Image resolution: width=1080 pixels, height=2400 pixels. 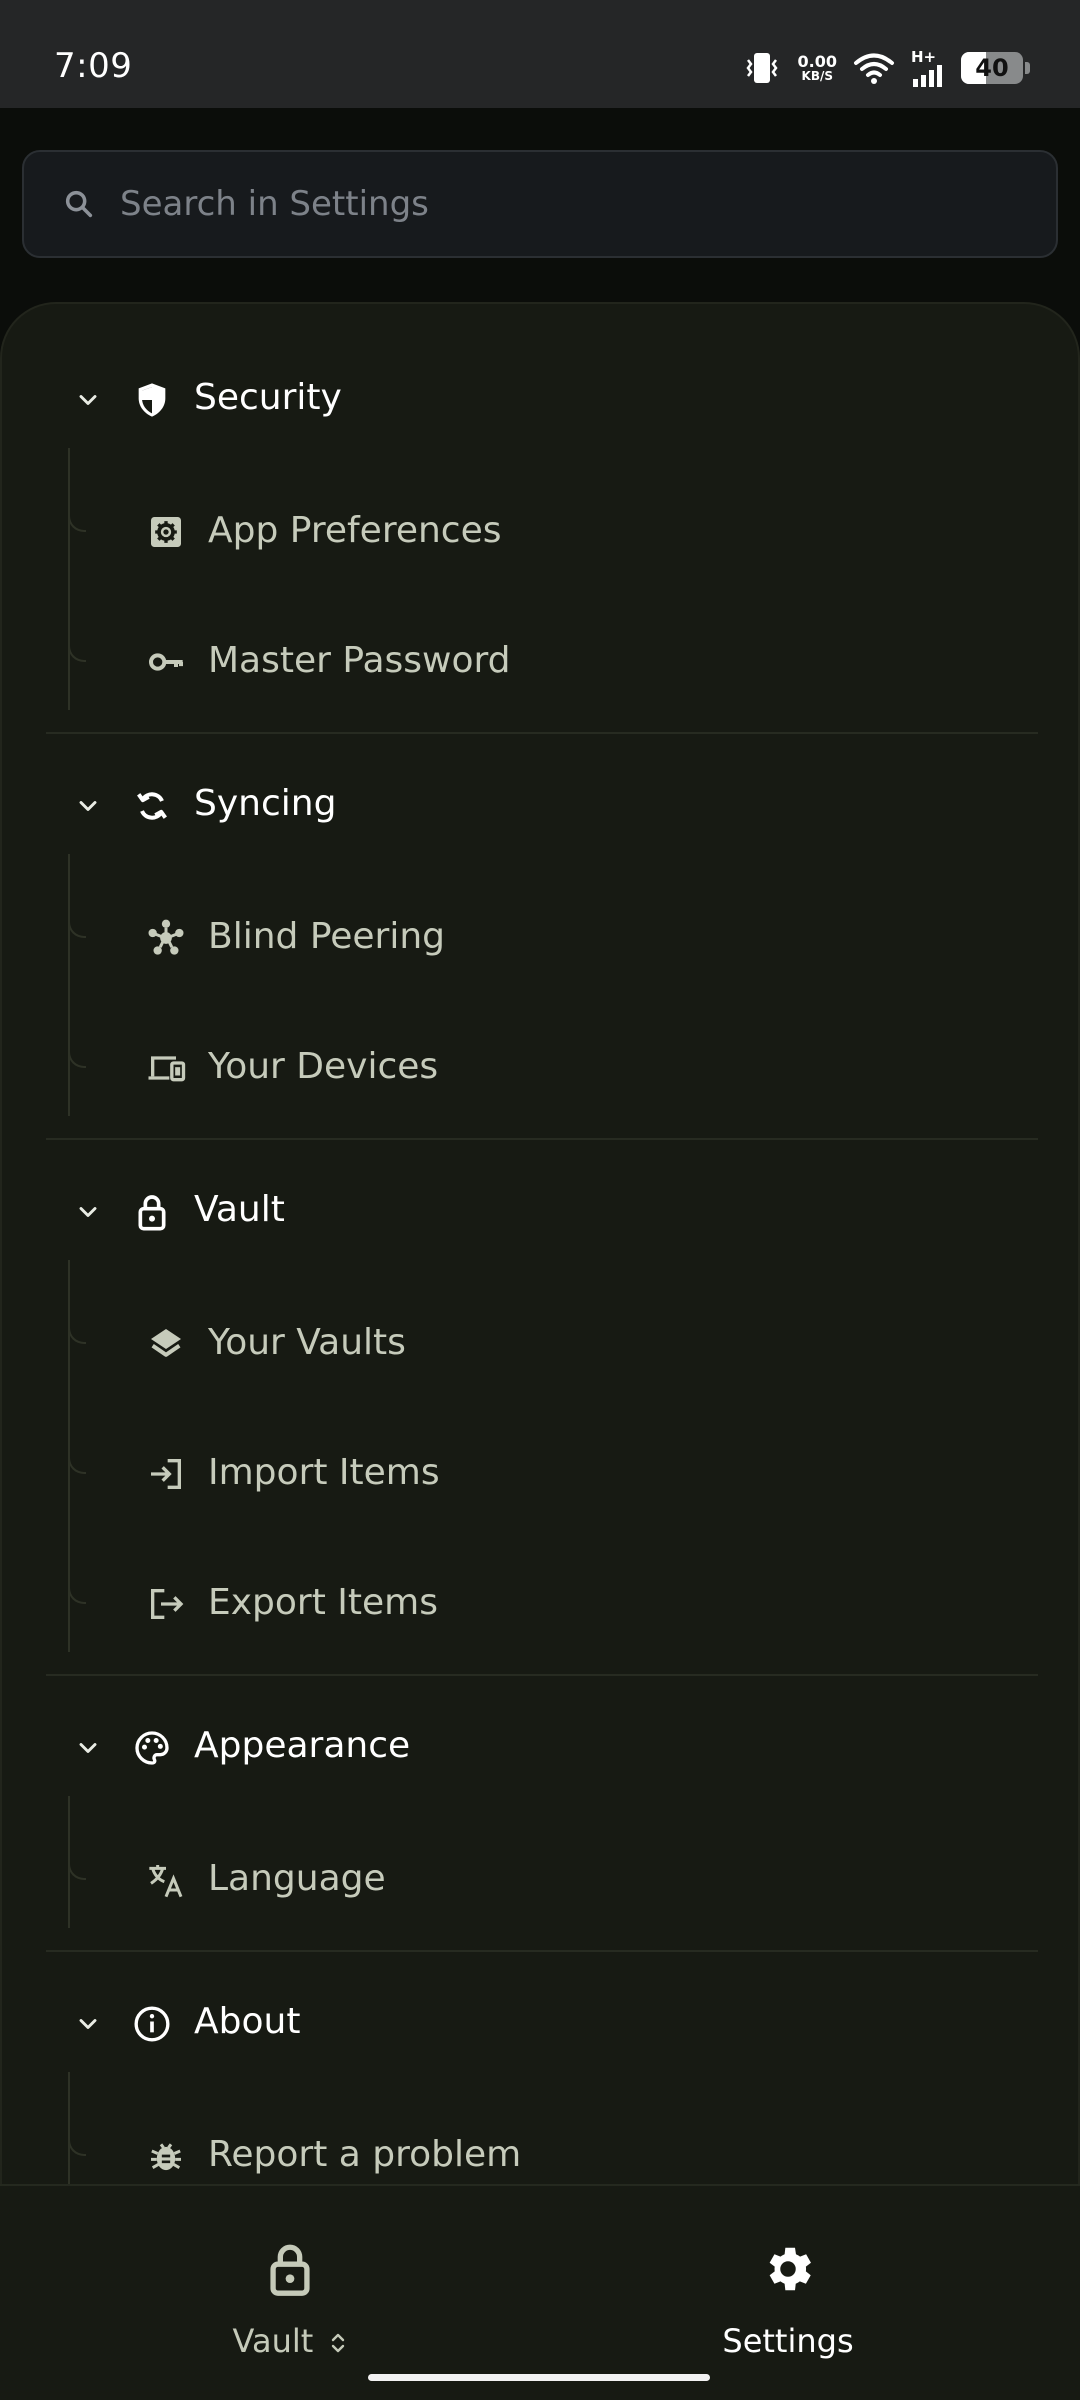 What do you see at coordinates (166, 2157) in the screenshot?
I see `bug-icon` at bounding box center [166, 2157].